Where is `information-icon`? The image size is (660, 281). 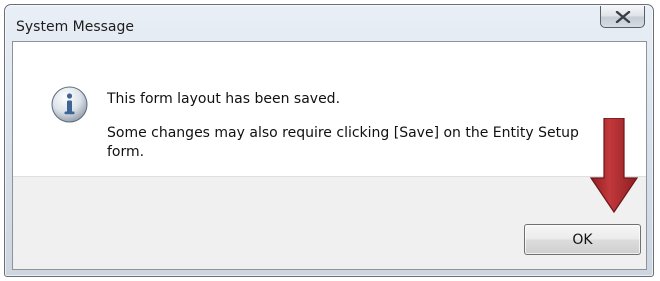 information-icon is located at coordinates (69, 104).